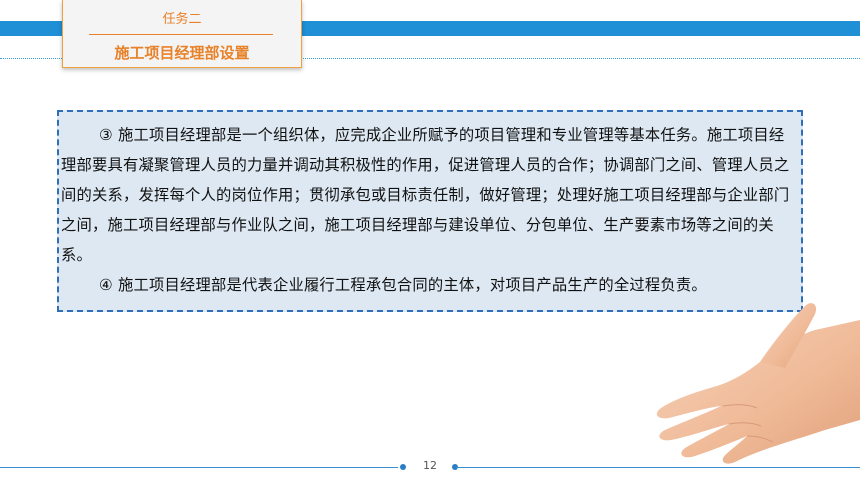  What do you see at coordinates (658, 467) in the screenshot?
I see `footer-line-right` at bounding box center [658, 467].